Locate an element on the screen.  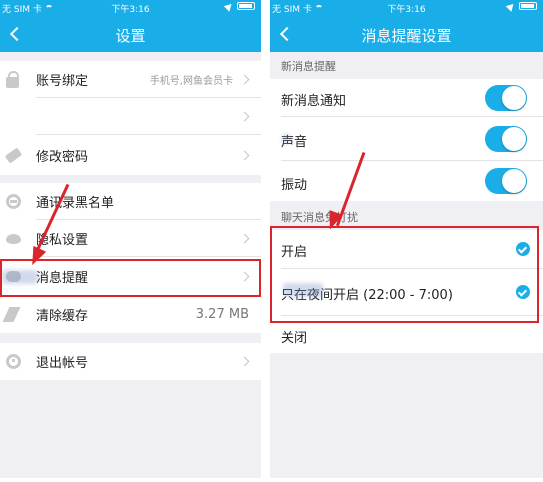
page-title: 消息提醒设置 is located at coordinates (406, 36).